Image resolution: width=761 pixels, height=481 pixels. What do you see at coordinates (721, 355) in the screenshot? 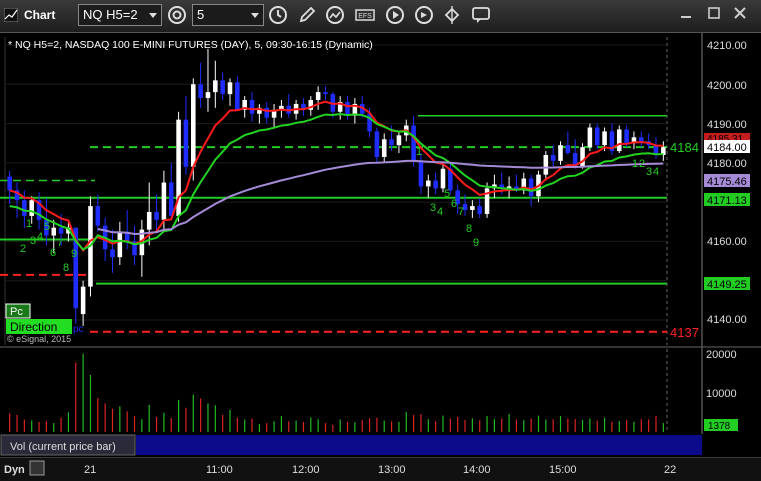
I see `volume-tick: 20000` at bounding box center [721, 355].